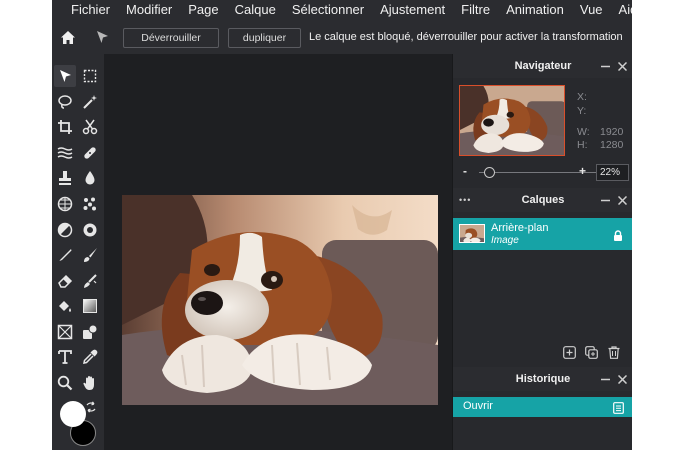  I want to click on sphere-icon, so click(65, 204).